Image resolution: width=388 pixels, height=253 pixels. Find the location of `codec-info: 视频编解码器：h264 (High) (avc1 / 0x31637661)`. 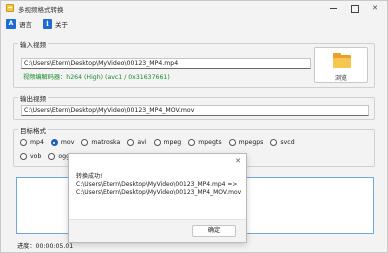

codec-info: 视频编解码器：h264 (High) (avc1 / 0x31637661) is located at coordinates (96, 77).